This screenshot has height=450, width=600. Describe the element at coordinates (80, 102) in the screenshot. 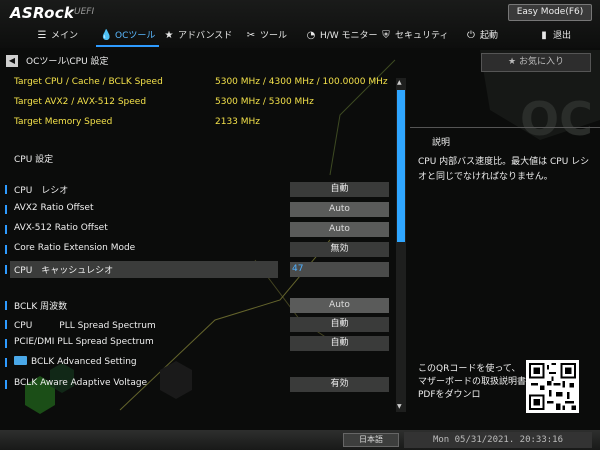

I see `info-label: Target AVX2 / AVX-512 Speed` at that location.